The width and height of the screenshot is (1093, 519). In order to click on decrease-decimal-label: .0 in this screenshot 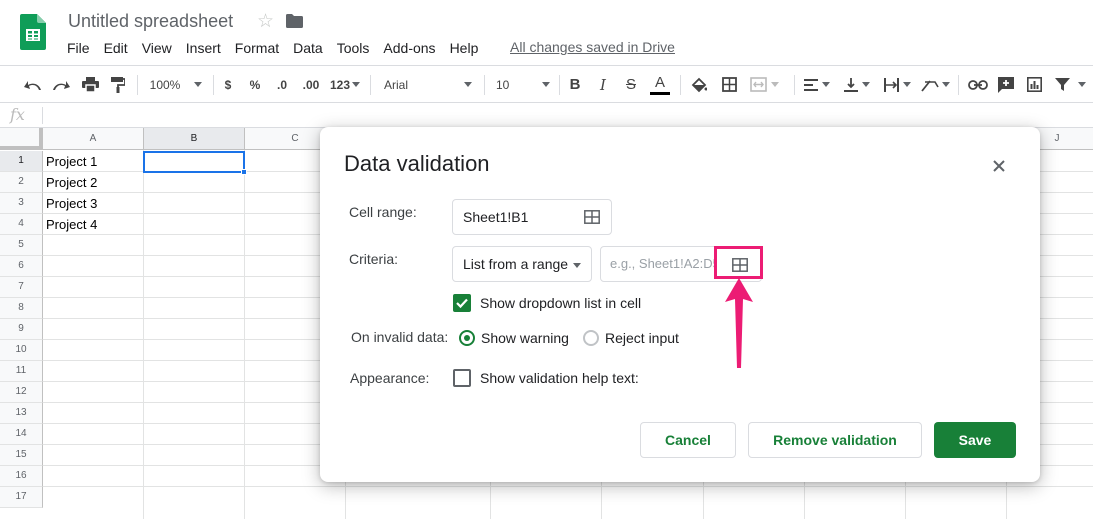, I will do `click(281, 84)`.